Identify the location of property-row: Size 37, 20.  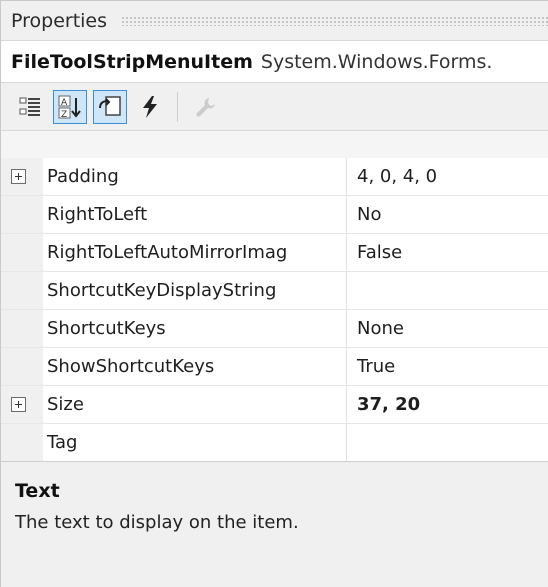
(274, 405).